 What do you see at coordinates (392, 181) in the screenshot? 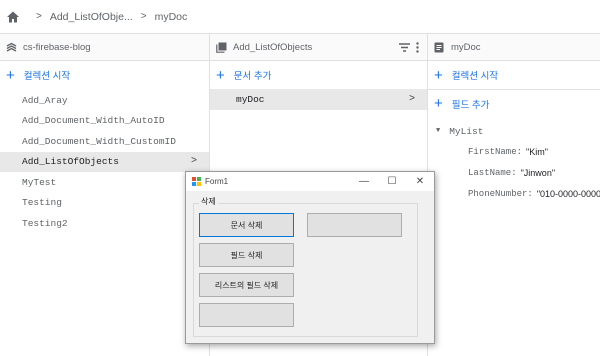
I see `maximize-button: ☐` at bounding box center [392, 181].